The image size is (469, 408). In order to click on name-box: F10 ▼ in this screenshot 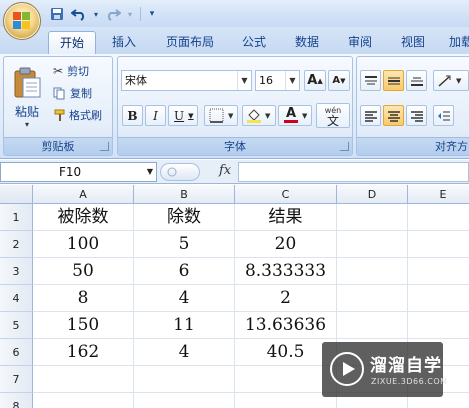, I will do `click(78, 172)`.